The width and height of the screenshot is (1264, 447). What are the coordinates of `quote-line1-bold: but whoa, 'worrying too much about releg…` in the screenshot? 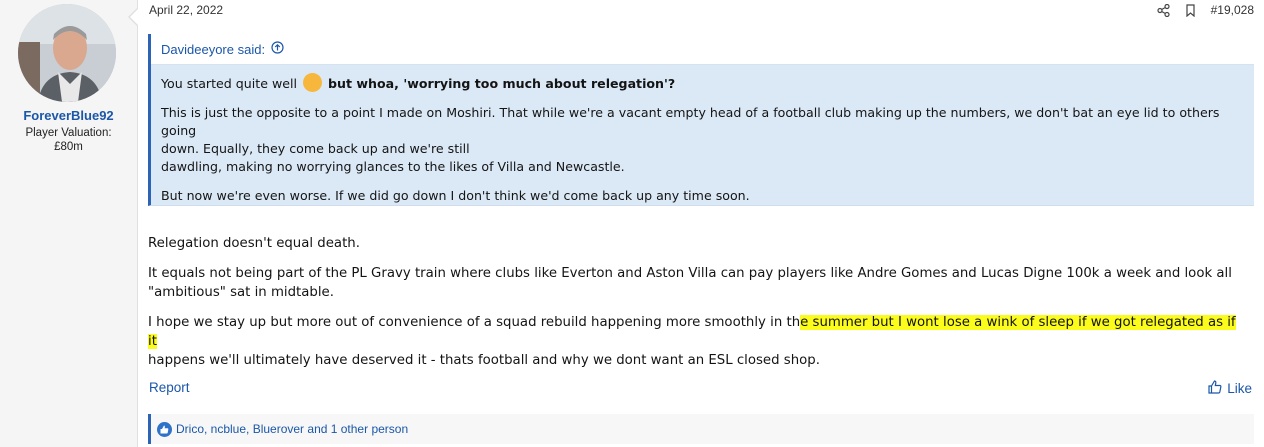 It's located at (502, 83).